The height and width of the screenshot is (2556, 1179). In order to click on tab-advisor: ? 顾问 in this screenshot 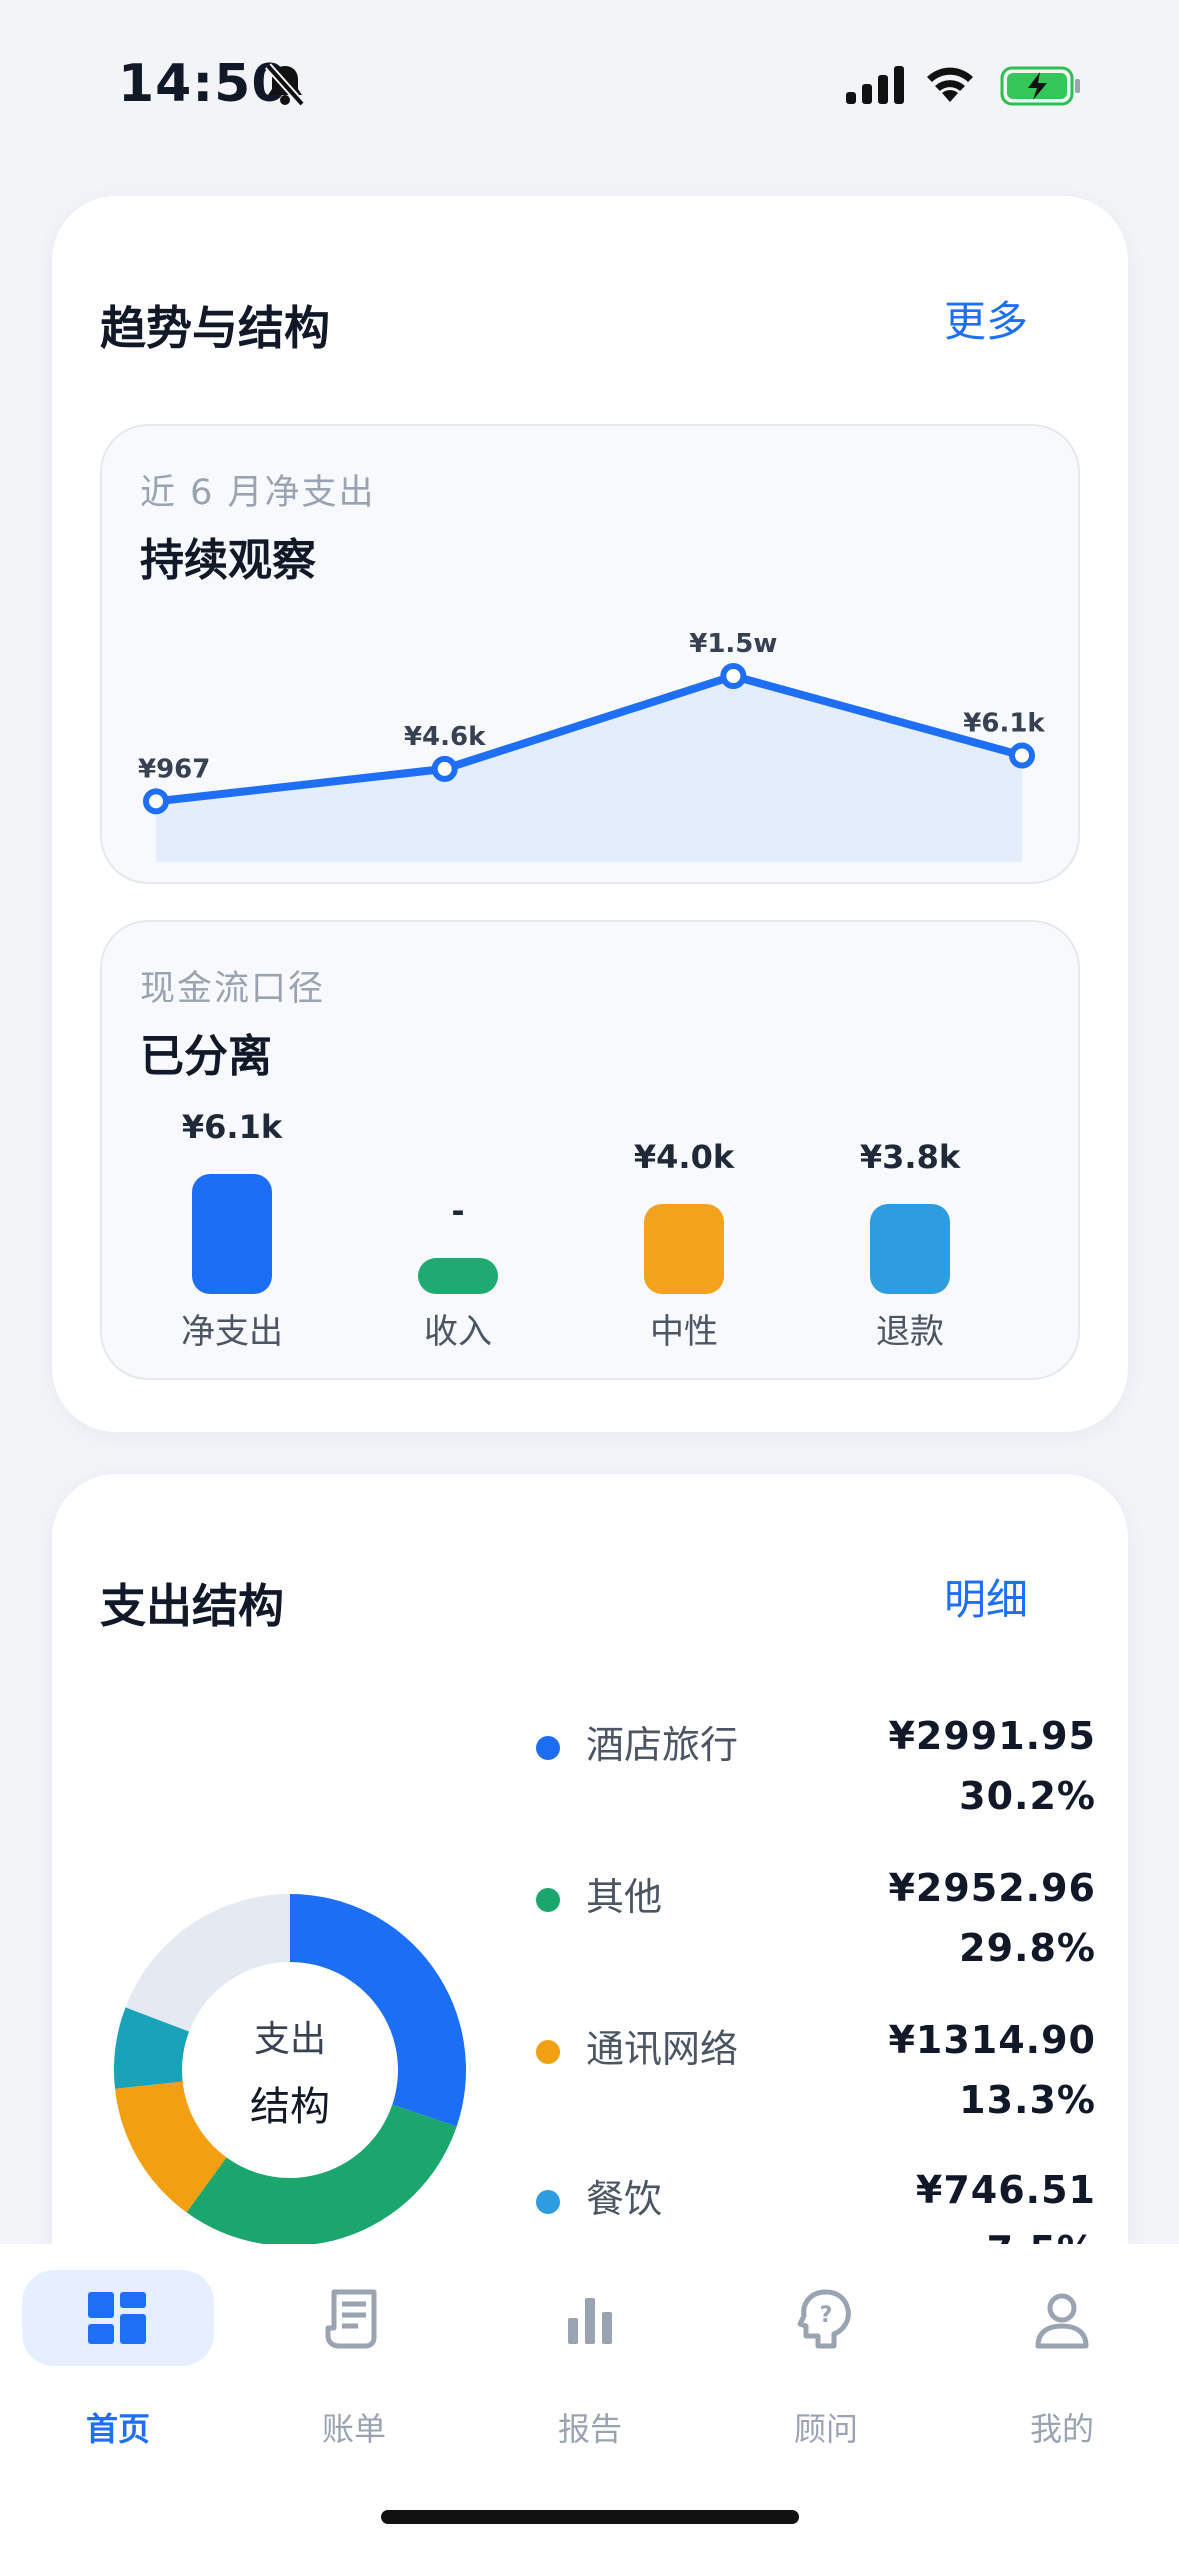, I will do `click(826, 2359)`.